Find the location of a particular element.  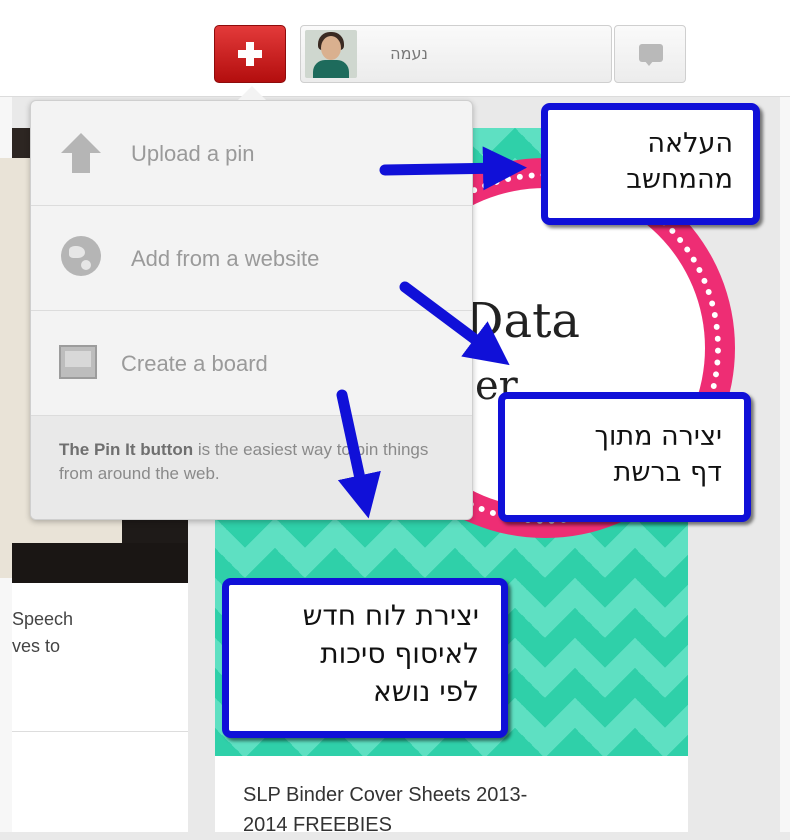

upload-arrow-icon is located at coordinates (81, 153).